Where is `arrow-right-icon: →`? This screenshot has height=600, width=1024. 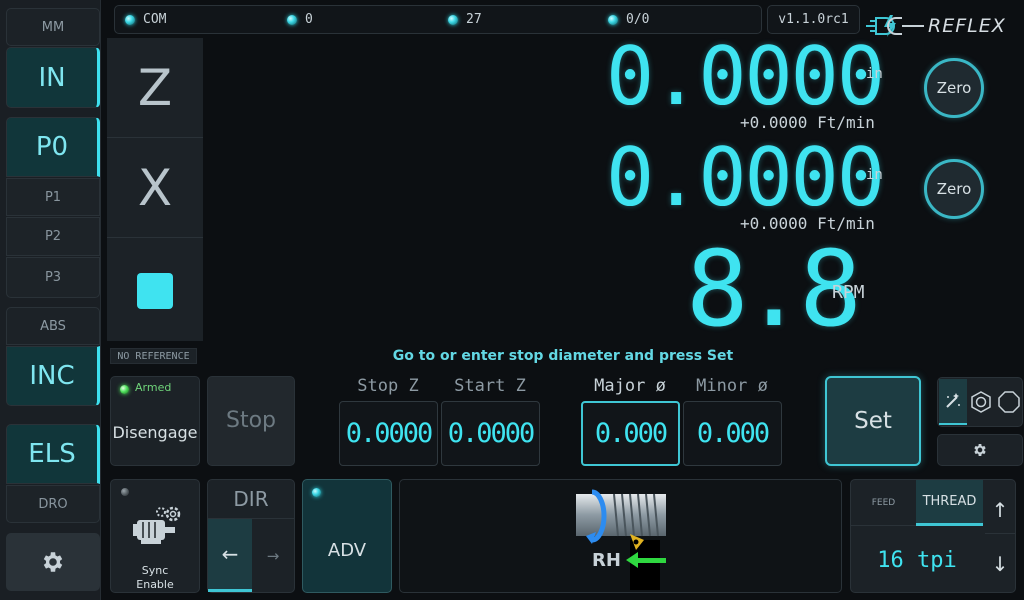
arrow-right-icon: → is located at coordinates (273, 555).